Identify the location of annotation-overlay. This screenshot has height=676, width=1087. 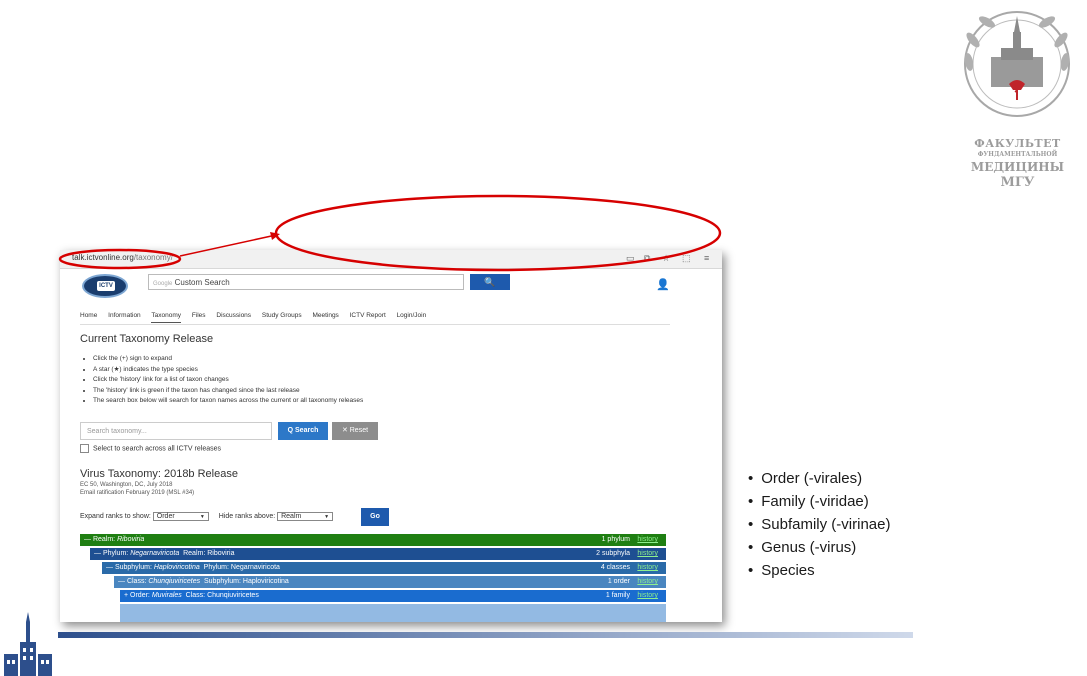
(390, 233).